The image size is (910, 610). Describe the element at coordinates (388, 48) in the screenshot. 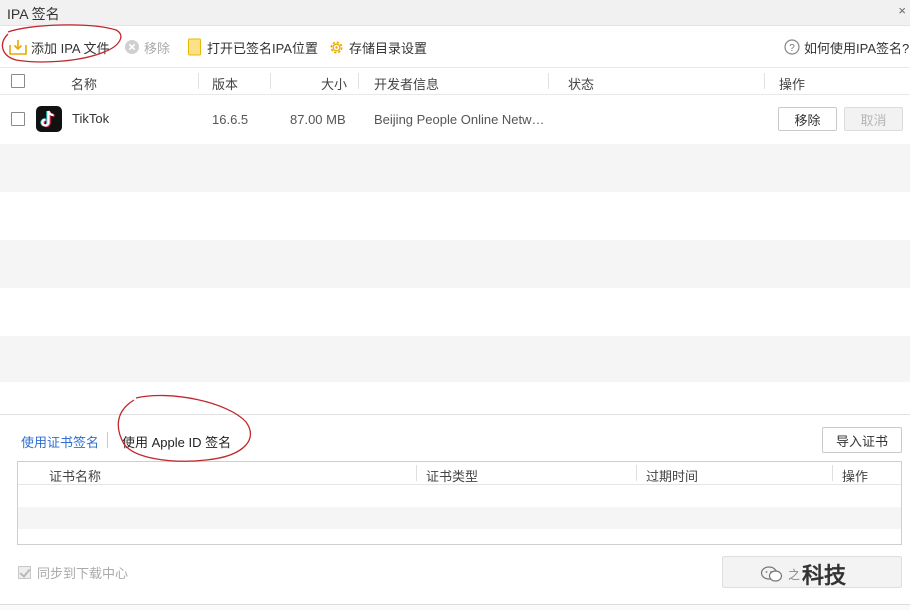

I see `storage-settings-label: 存储目录设置` at that location.